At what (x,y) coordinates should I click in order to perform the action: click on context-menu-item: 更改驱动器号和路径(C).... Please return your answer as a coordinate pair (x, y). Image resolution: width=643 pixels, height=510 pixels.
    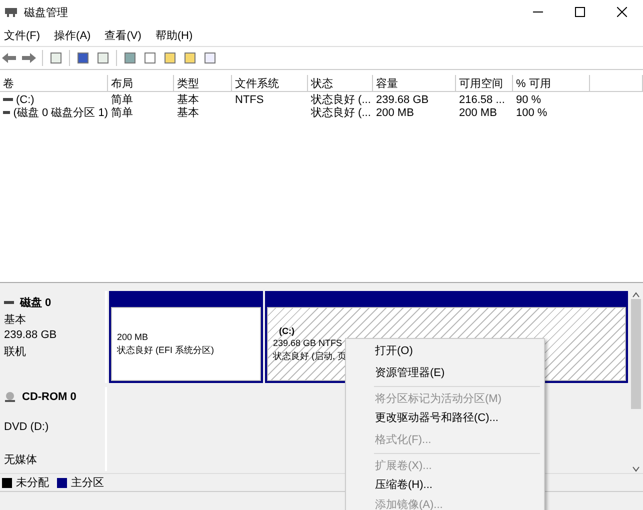
    Looking at the image, I should click on (445, 418).